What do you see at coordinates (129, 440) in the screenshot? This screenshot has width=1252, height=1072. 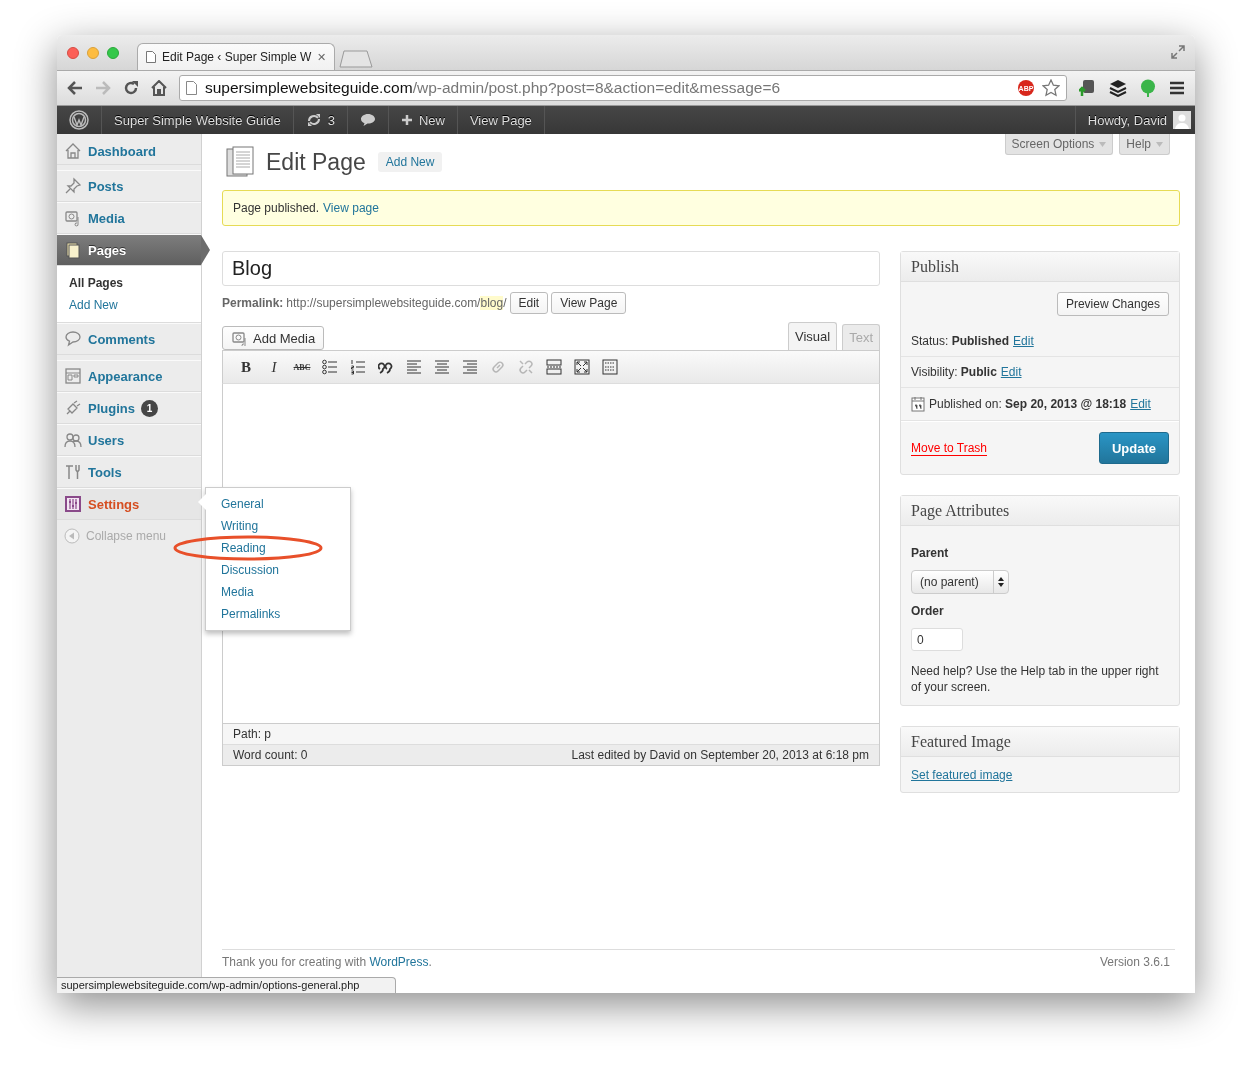 I see `menu-item: Users` at bounding box center [129, 440].